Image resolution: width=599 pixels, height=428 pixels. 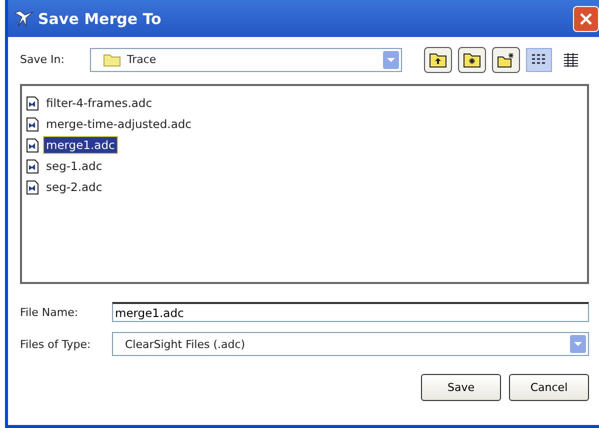 What do you see at coordinates (571, 59) in the screenshot?
I see `details-view-icon` at bounding box center [571, 59].